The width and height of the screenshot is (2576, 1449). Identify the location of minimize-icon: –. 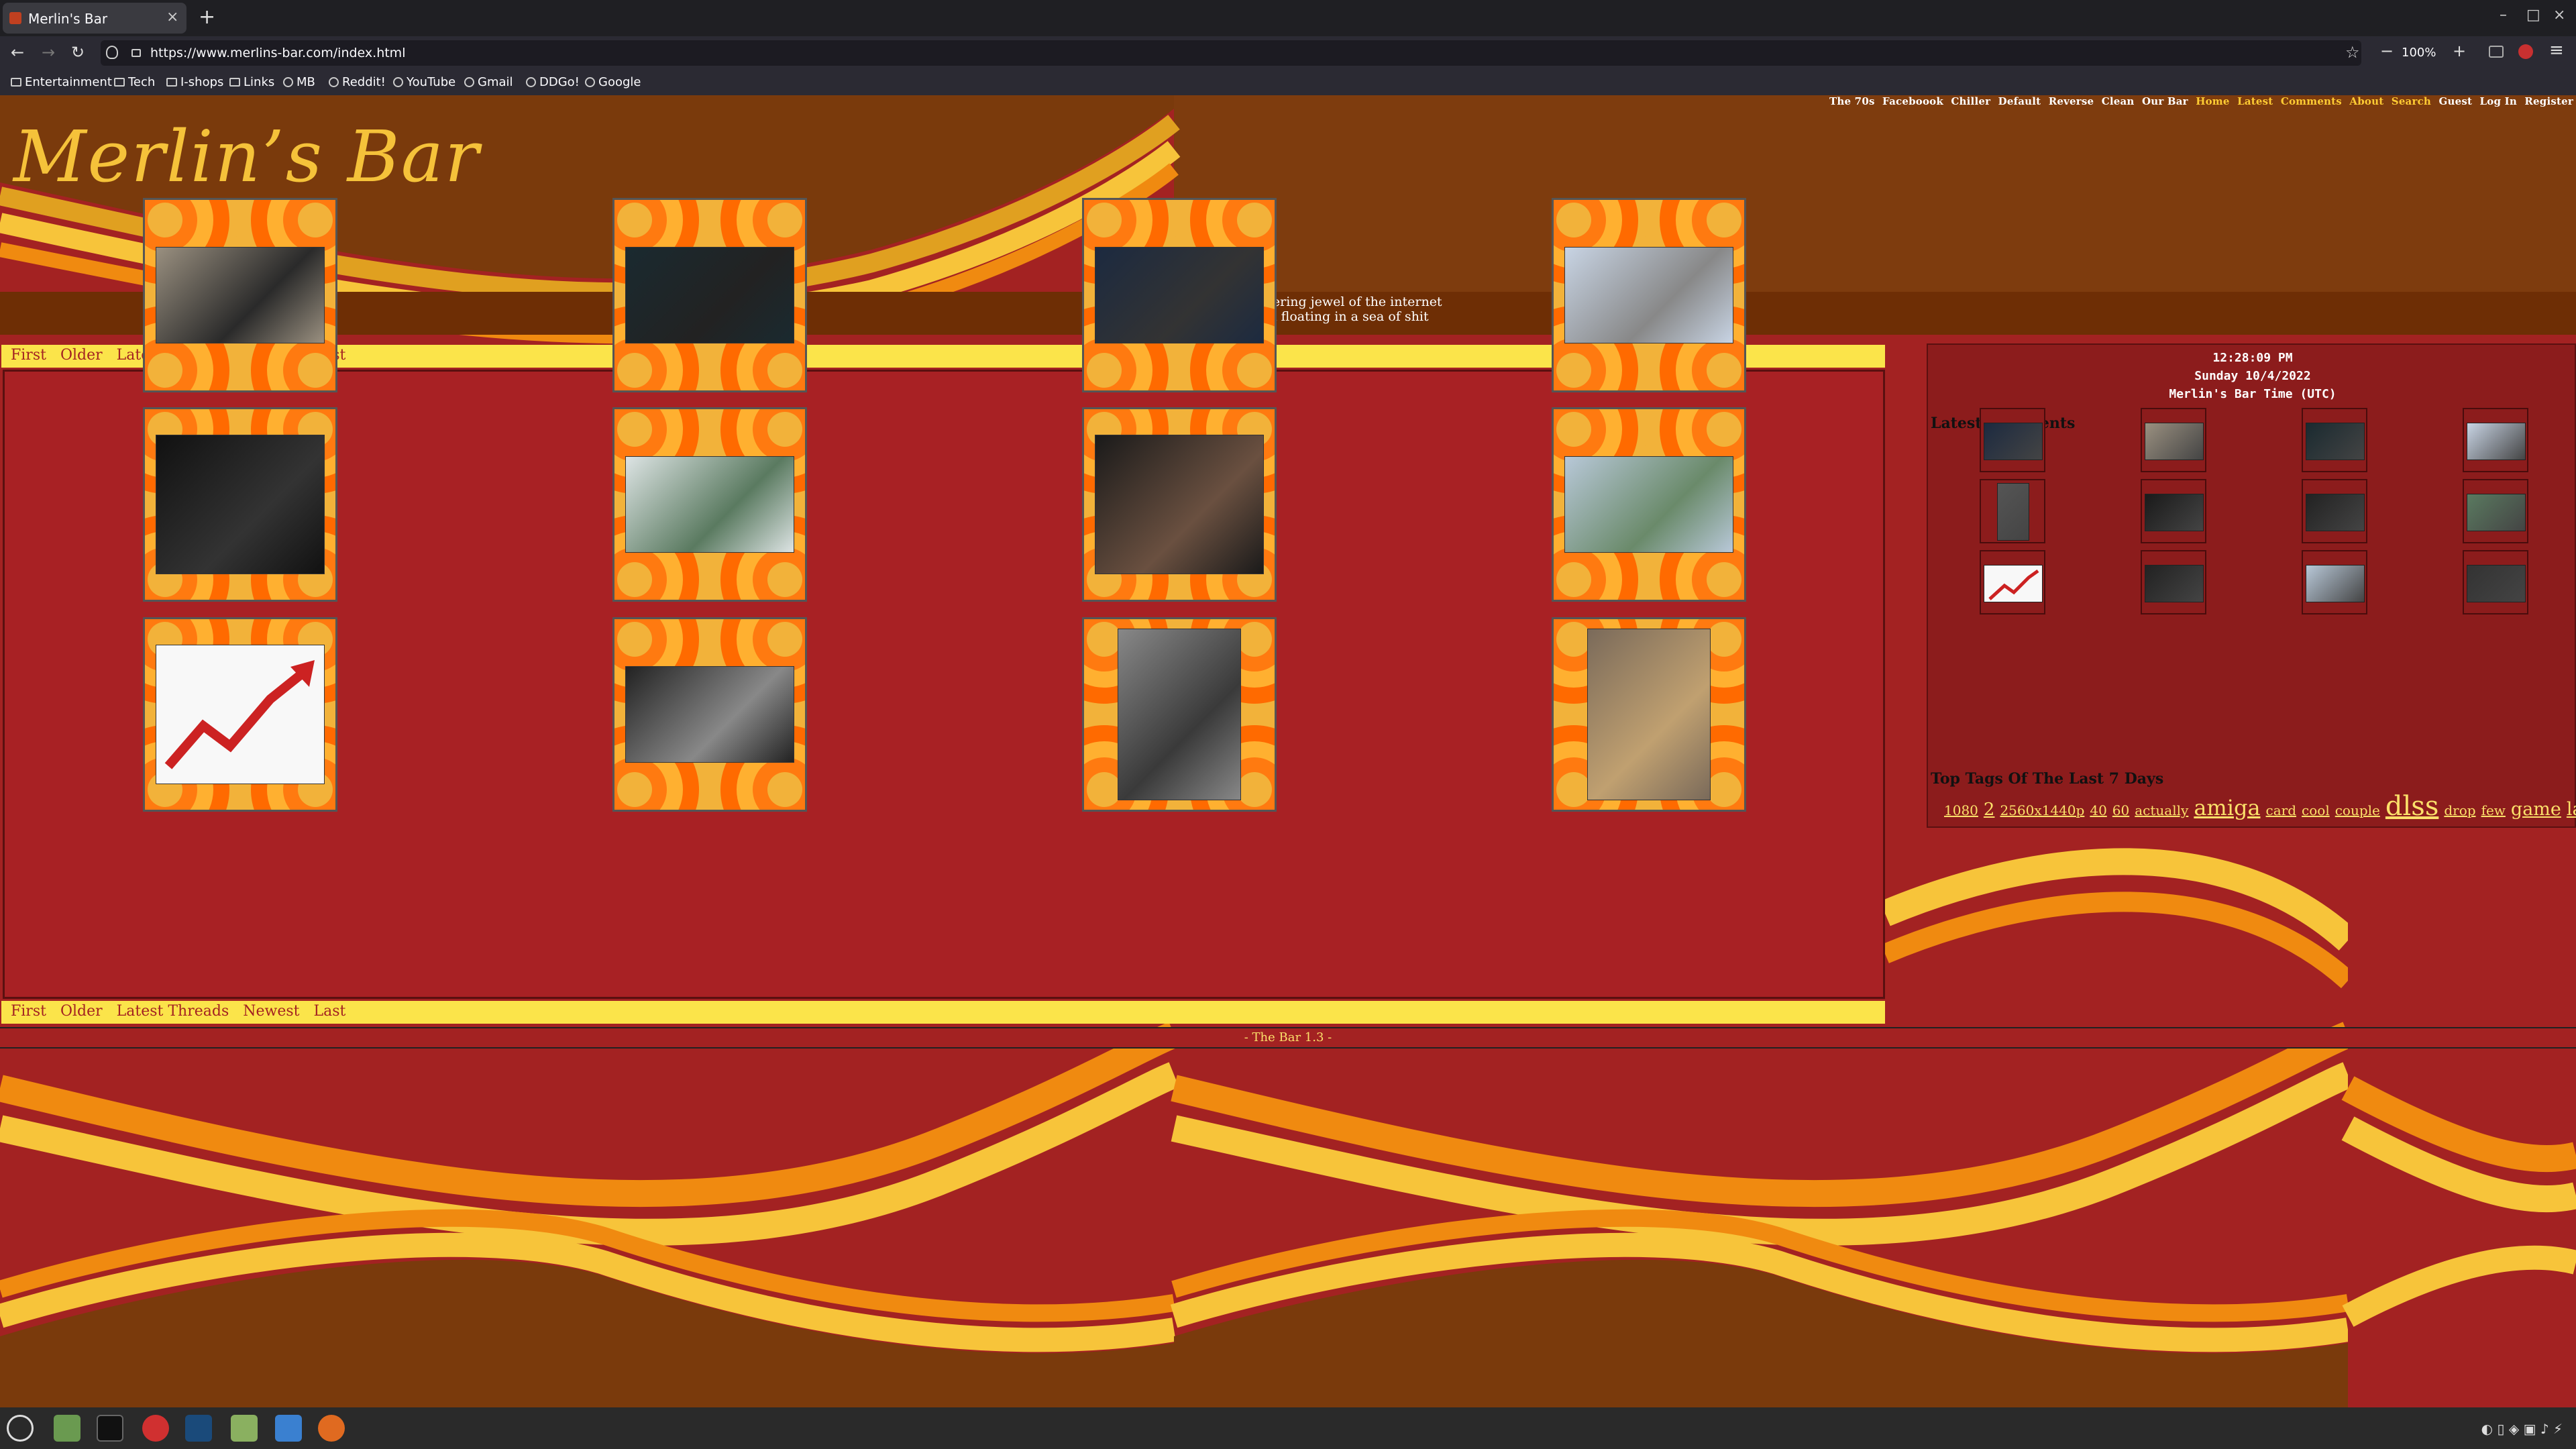
(2503, 15).